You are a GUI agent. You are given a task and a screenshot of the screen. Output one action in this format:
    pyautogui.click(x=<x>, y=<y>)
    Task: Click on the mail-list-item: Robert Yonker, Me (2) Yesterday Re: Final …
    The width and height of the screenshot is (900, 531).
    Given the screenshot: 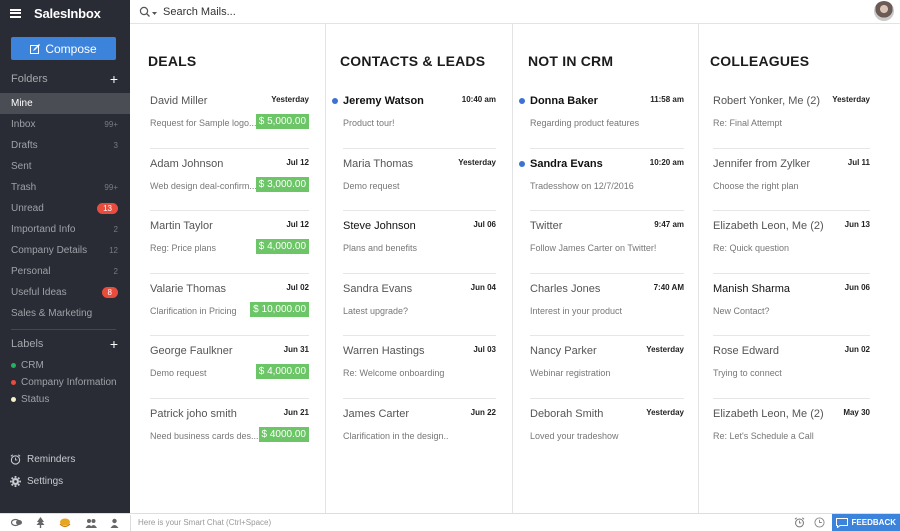 What is the action you would take?
    pyautogui.click(x=791, y=117)
    